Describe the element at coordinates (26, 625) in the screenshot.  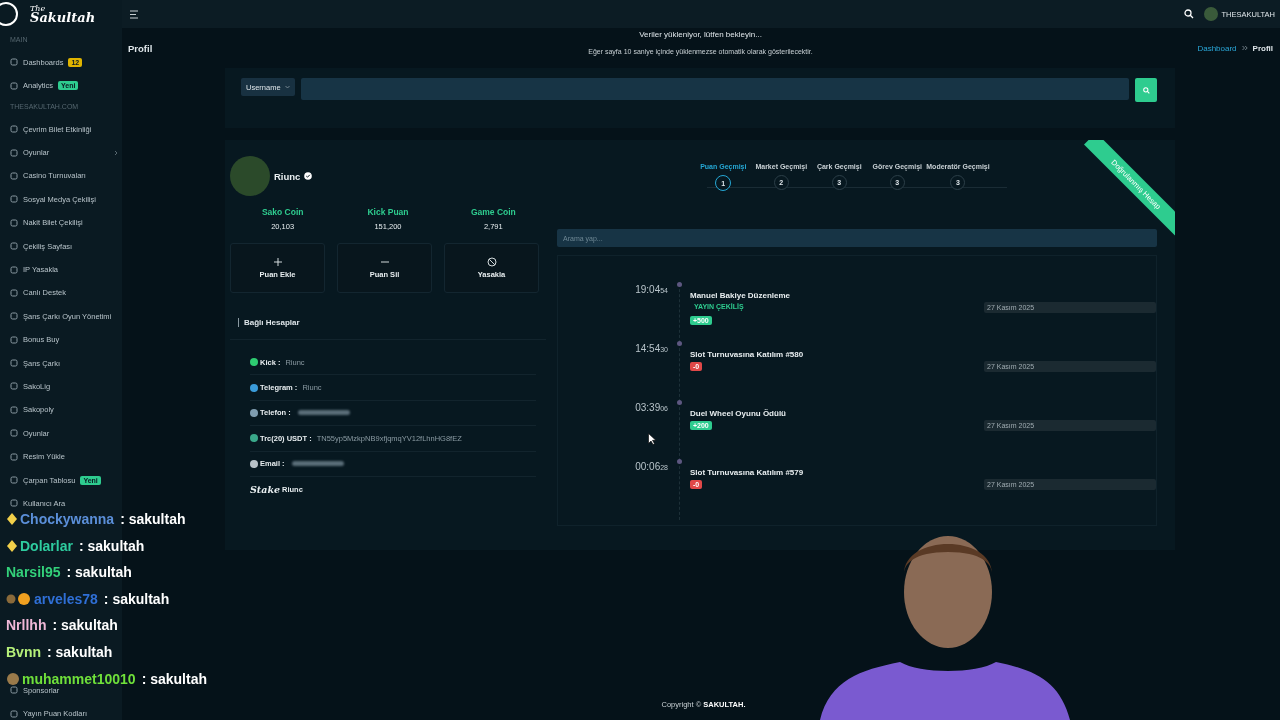
I see `chat-username: Nrllhh` at that location.